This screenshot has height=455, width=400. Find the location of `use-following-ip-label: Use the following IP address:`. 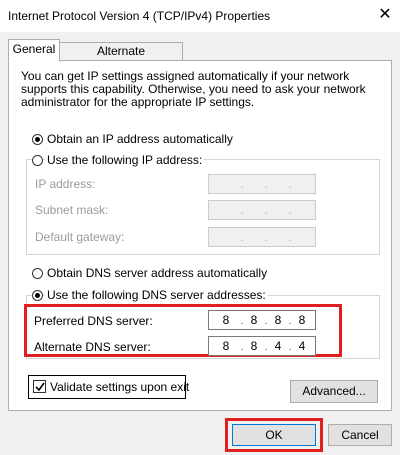

use-following-ip-label: Use the following IP address: is located at coordinates (125, 160).